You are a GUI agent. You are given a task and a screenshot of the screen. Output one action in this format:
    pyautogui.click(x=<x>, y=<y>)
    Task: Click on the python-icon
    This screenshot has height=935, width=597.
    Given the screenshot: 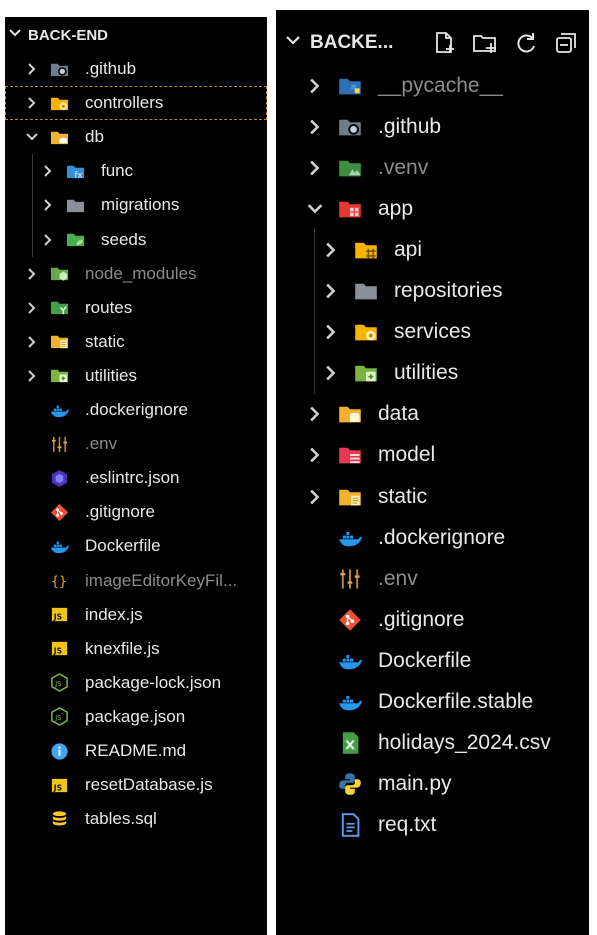 What is the action you would take?
    pyautogui.click(x=350, y=784)
    